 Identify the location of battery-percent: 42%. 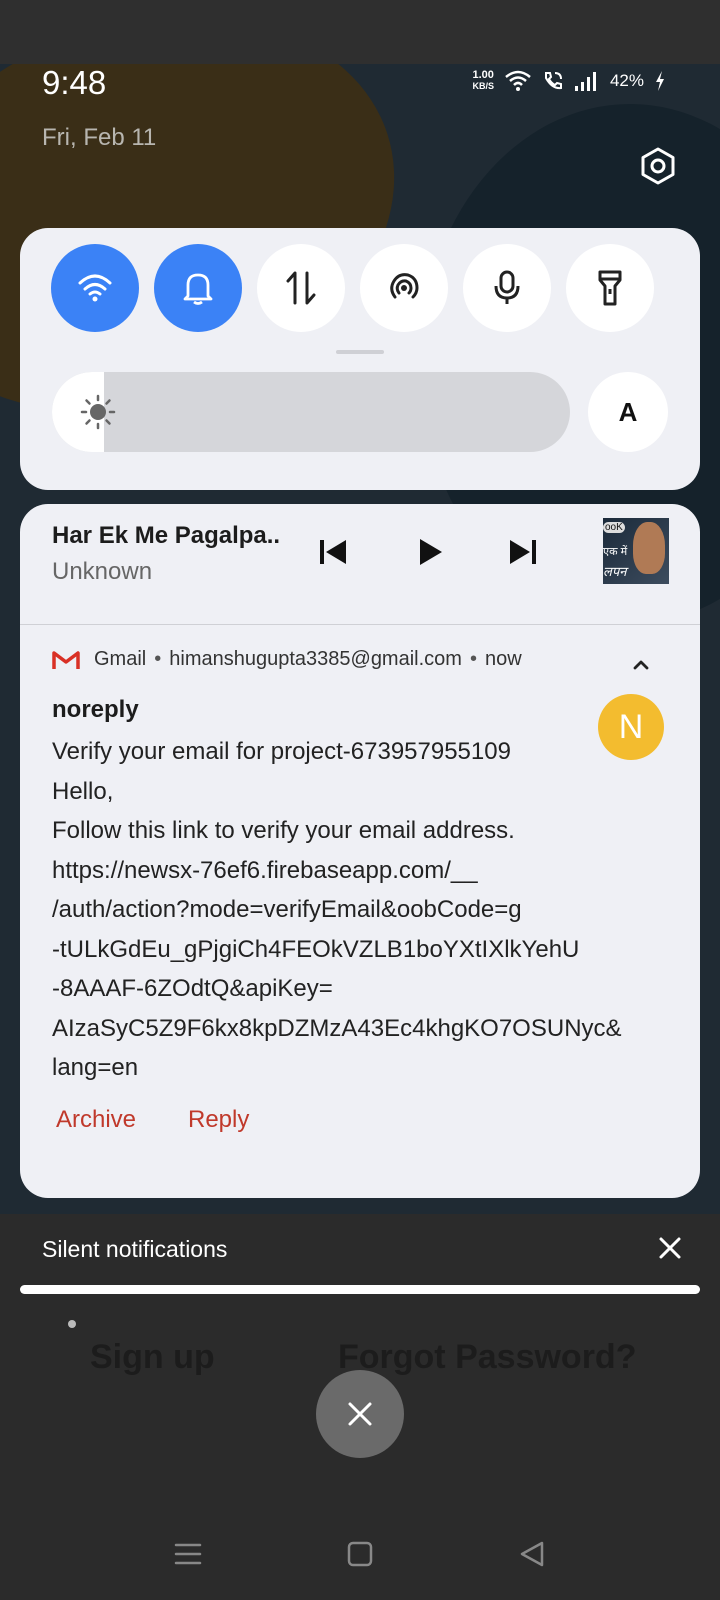
(626, 80).